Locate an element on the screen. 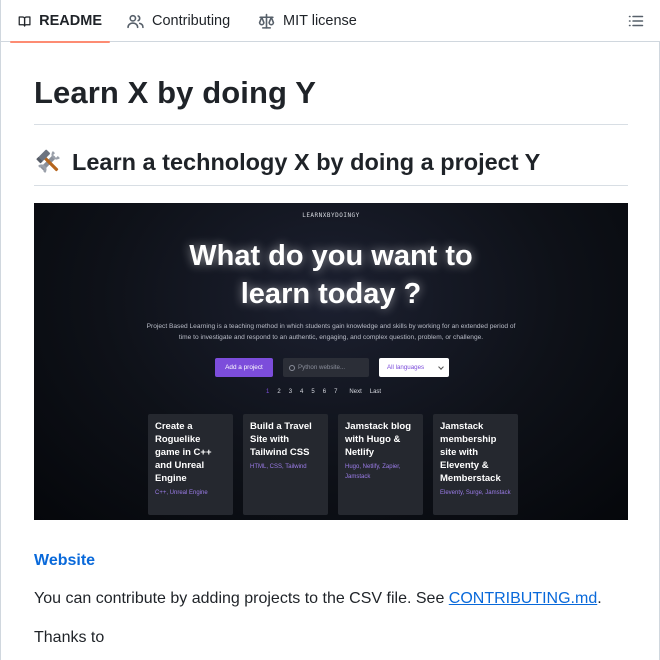 This screenshot has width=660, height=660. contribute-period: . is located at coordinates (599, 598).